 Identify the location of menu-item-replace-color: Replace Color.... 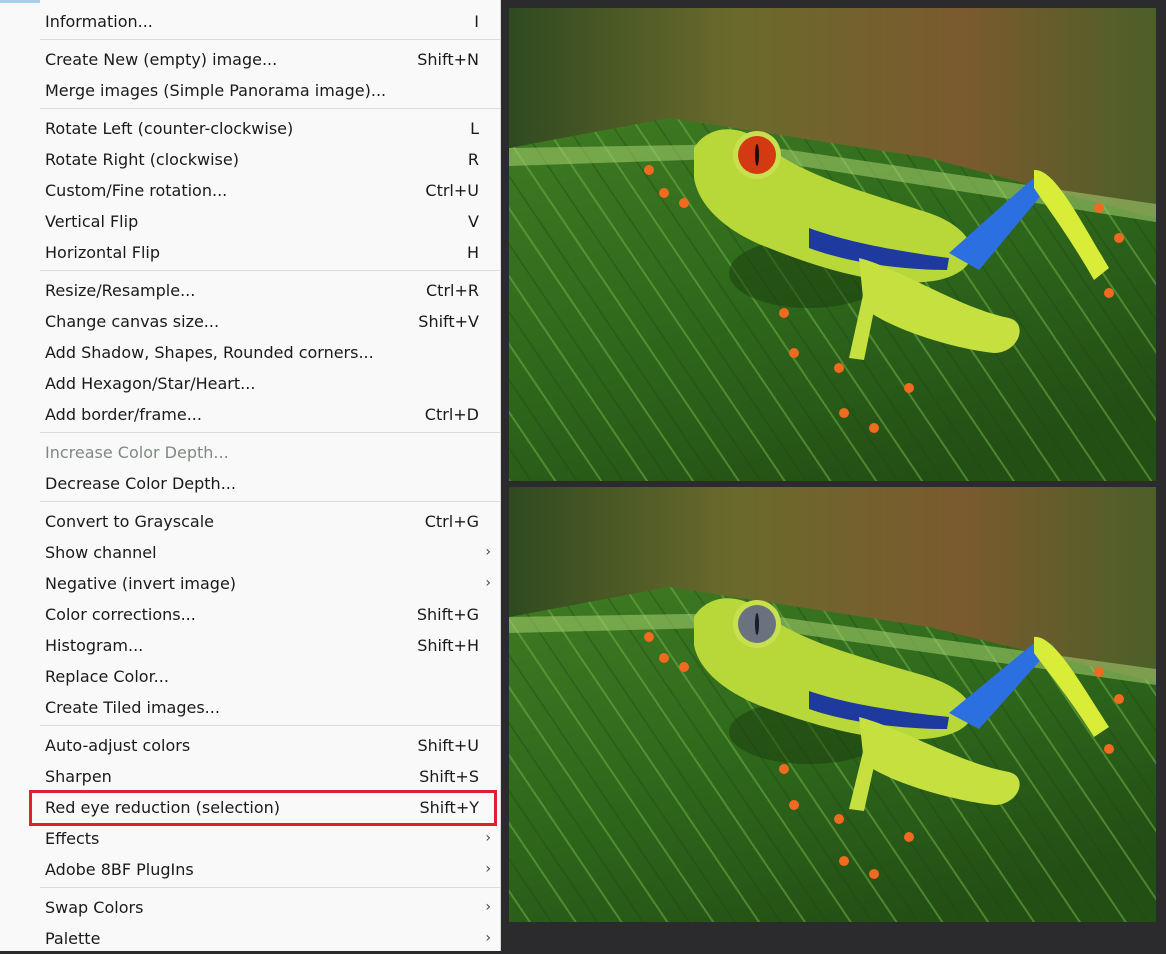
(250, 676).